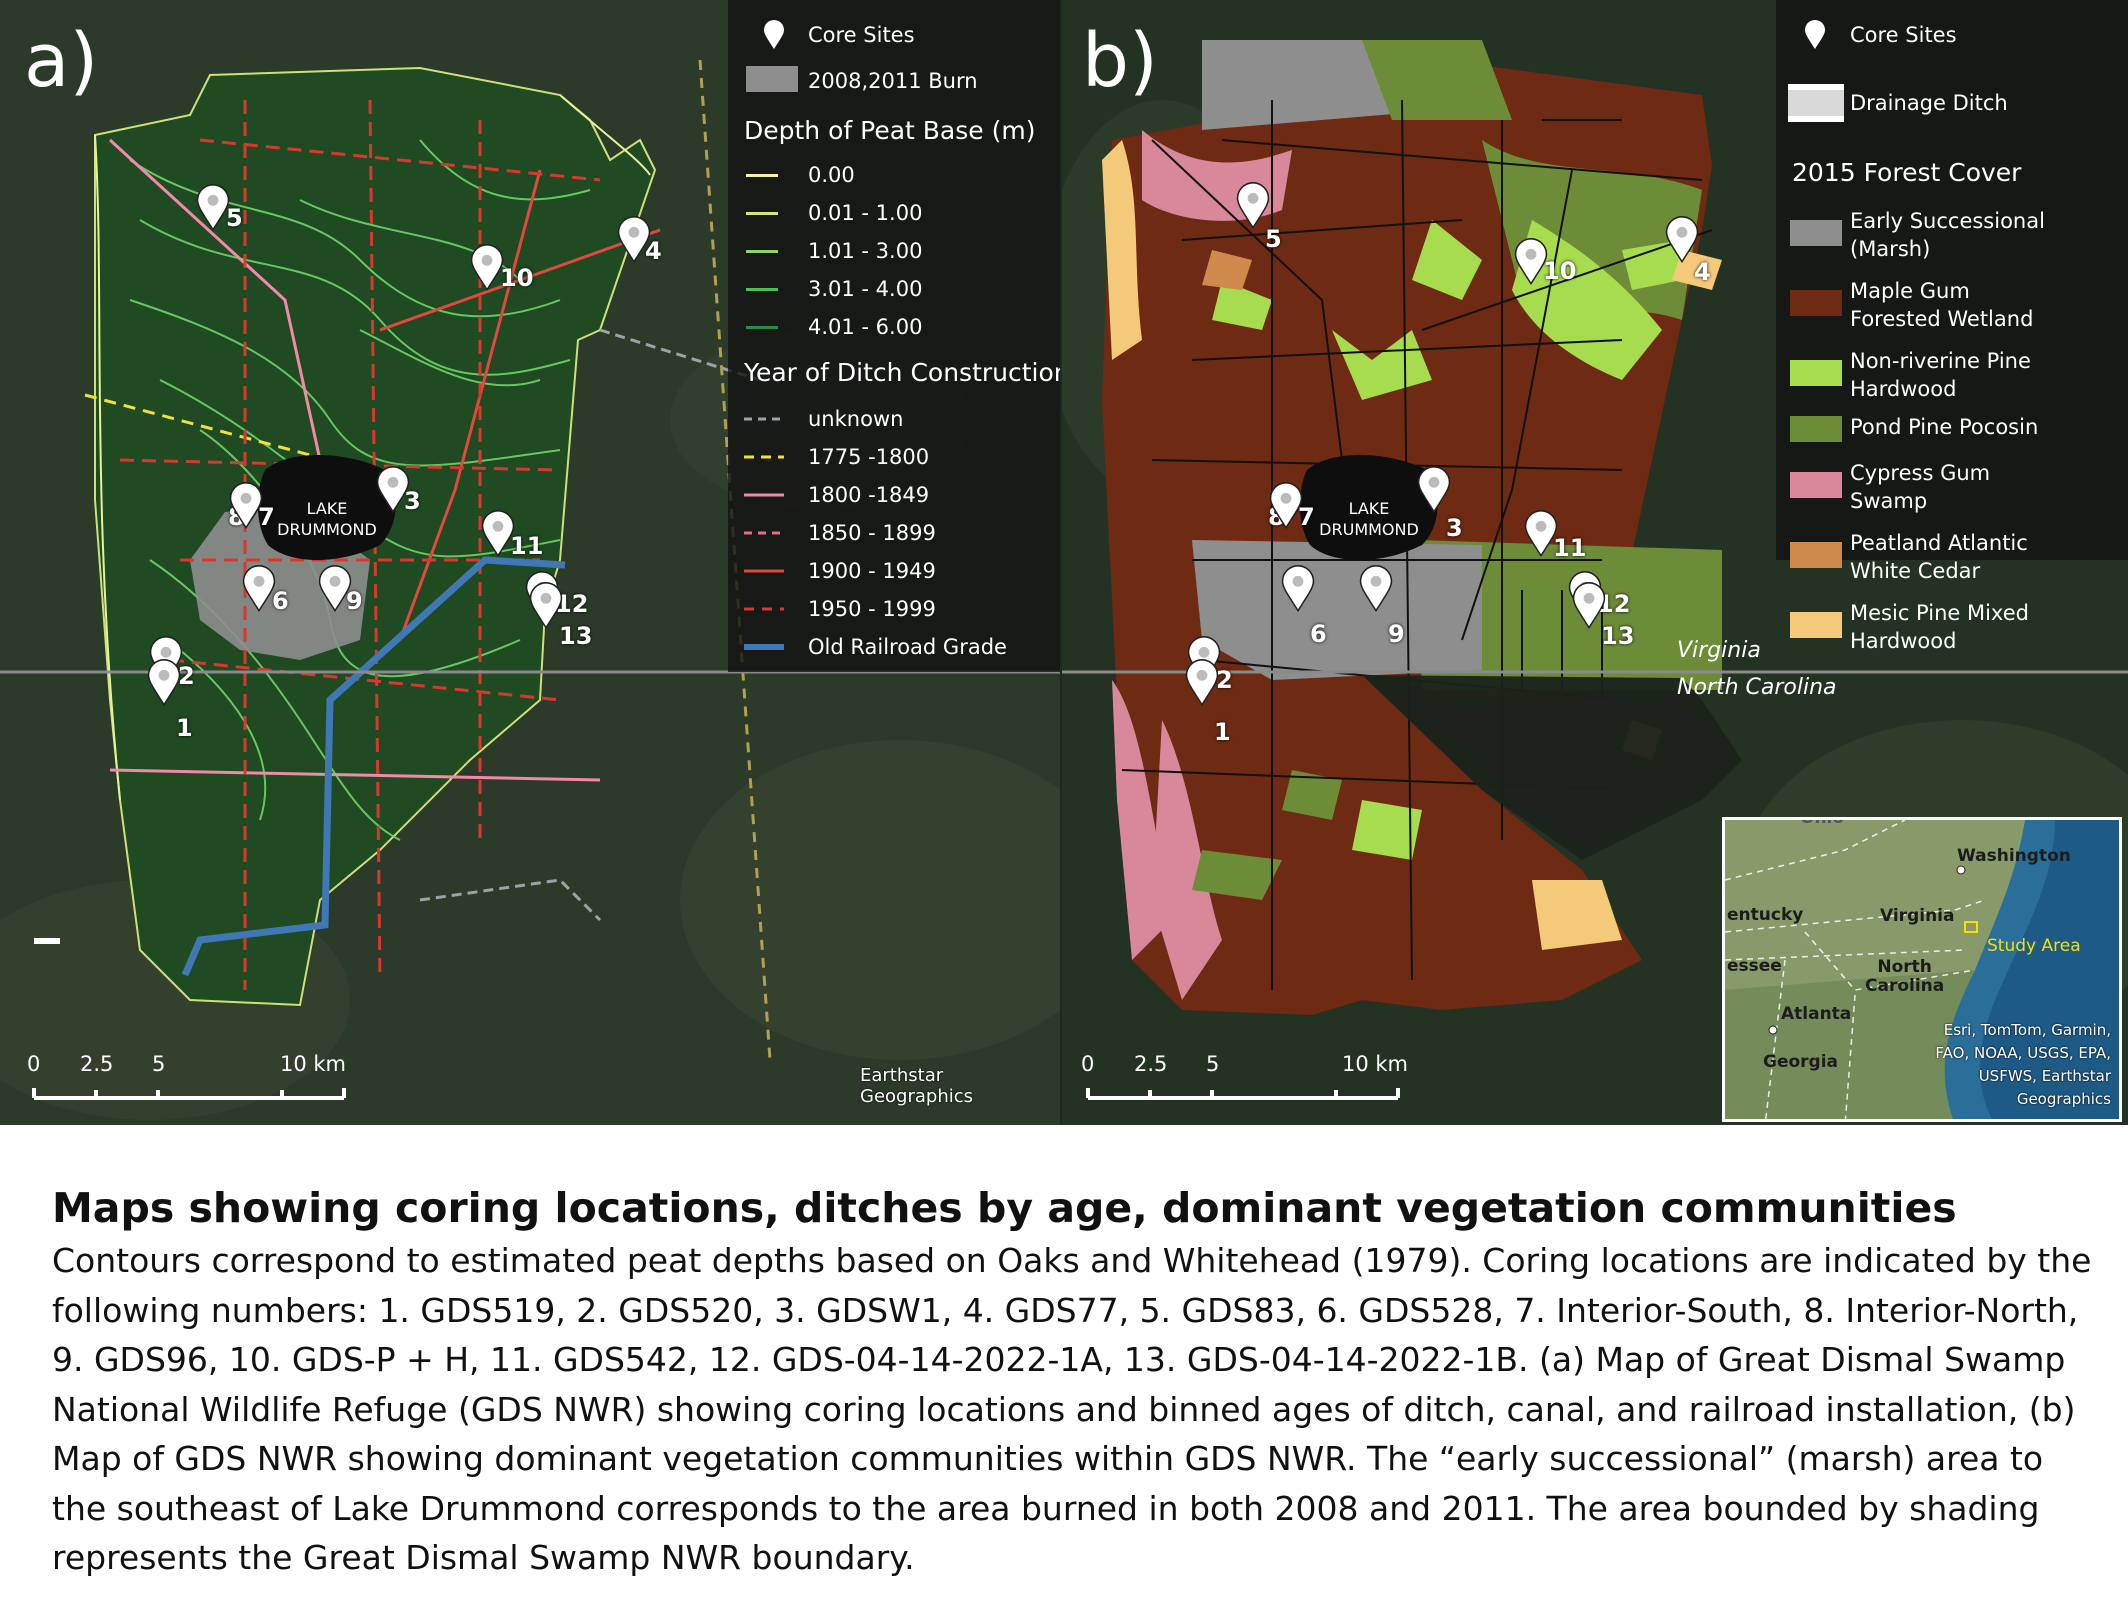 Image resolution: width=2128 pixels, height=1603 pixels. I want to click on inset-label-washington: Washington, so click(2014, 856).